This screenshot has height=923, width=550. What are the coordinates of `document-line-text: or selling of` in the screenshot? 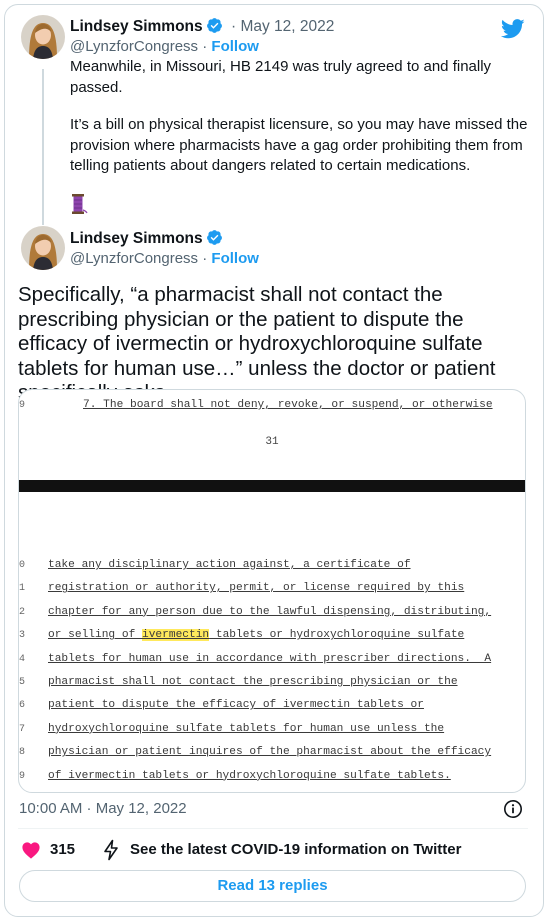 It's located at (95, 635).